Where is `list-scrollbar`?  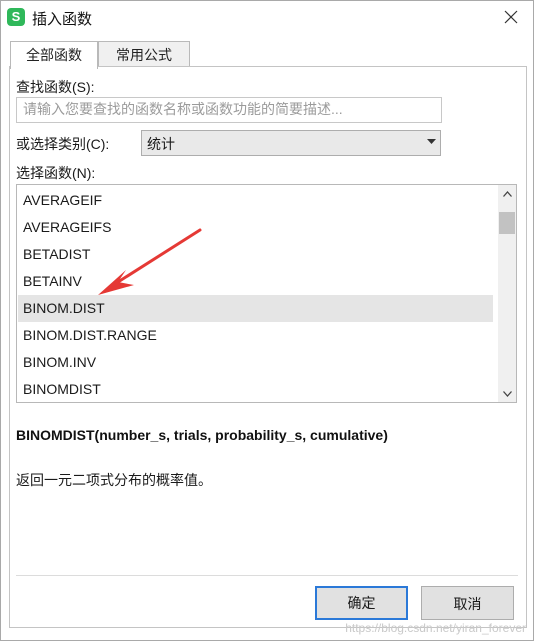 list-scrollbar is located at coordinates (507, 293).